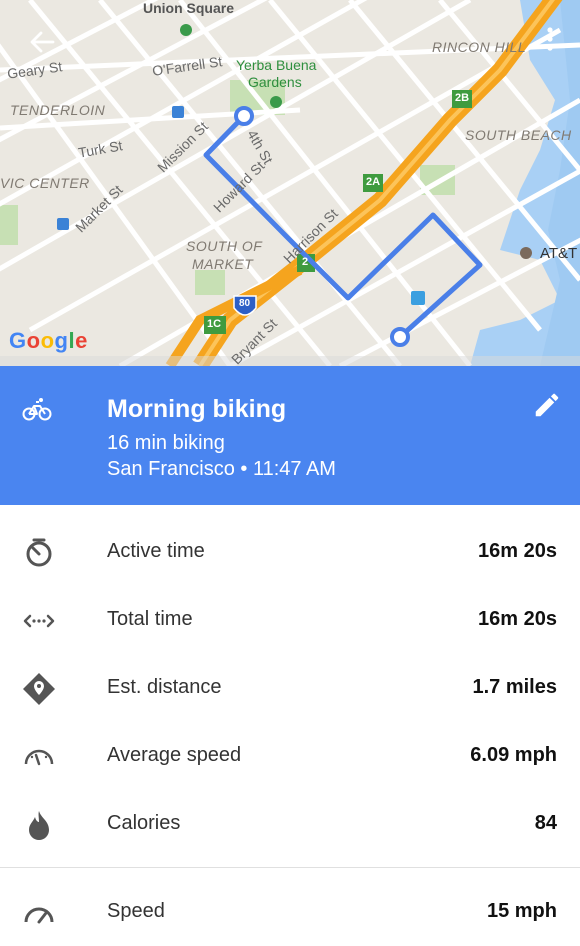  I want to click on map-label-tenderloin: TENDERLOIN, so click(58, 110).